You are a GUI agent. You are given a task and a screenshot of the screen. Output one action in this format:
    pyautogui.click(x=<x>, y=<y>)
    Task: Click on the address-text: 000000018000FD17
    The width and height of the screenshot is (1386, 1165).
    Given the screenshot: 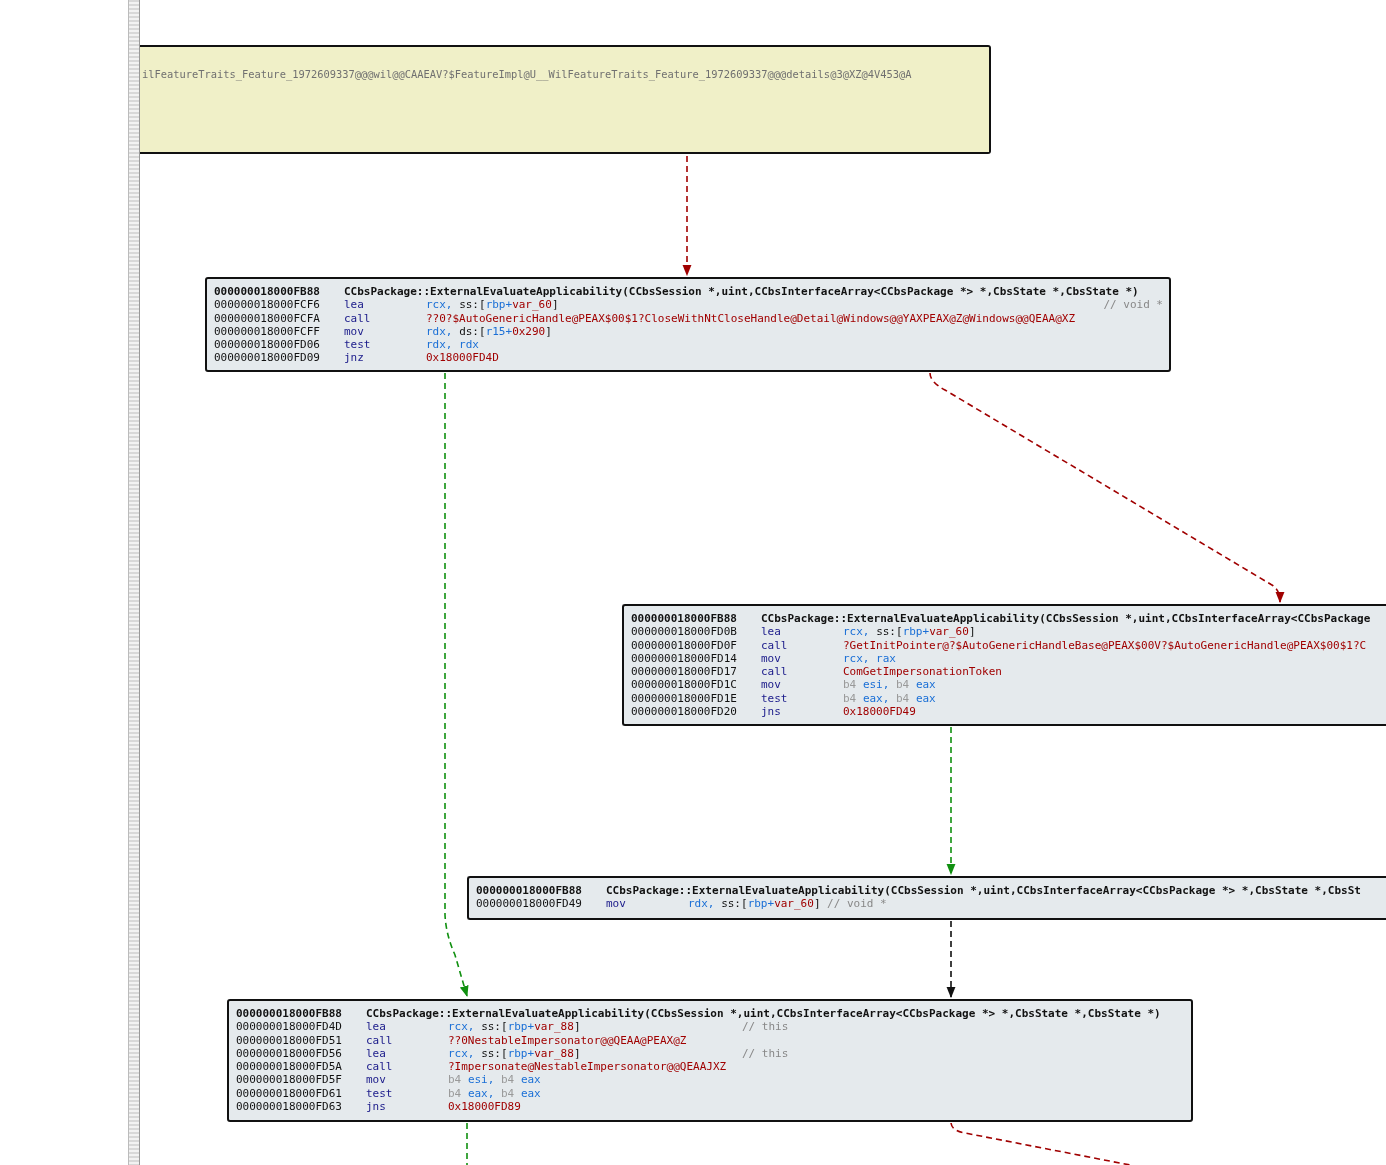 What is the action you would take?
    pyautogui.click(x=684, y=672)
    